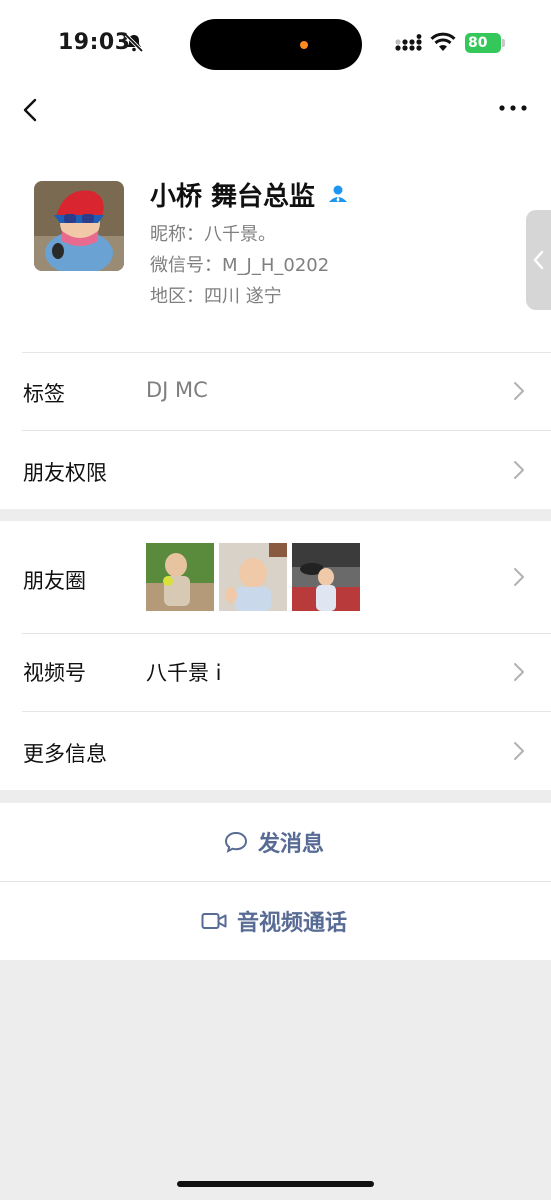 The width and height of the screenshot is (551, 1200). I want to click on wifi-icon, so click(443, 41).